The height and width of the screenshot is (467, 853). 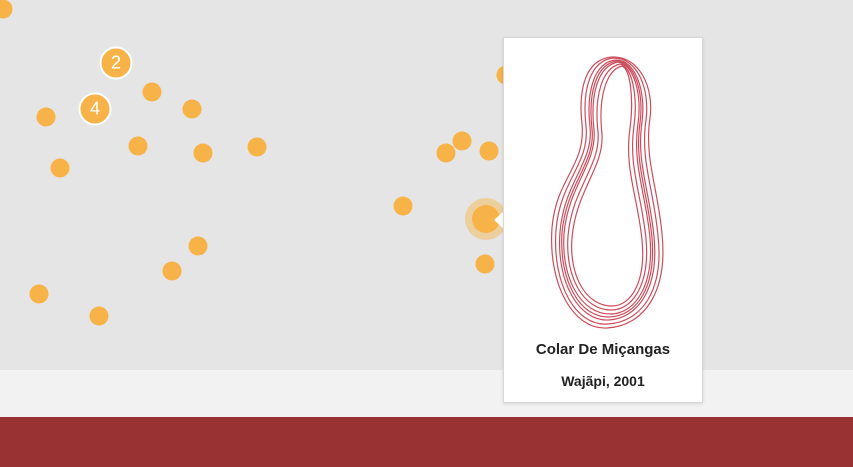 I want to click on map-cluster: 2, so click(x=116, y=63).